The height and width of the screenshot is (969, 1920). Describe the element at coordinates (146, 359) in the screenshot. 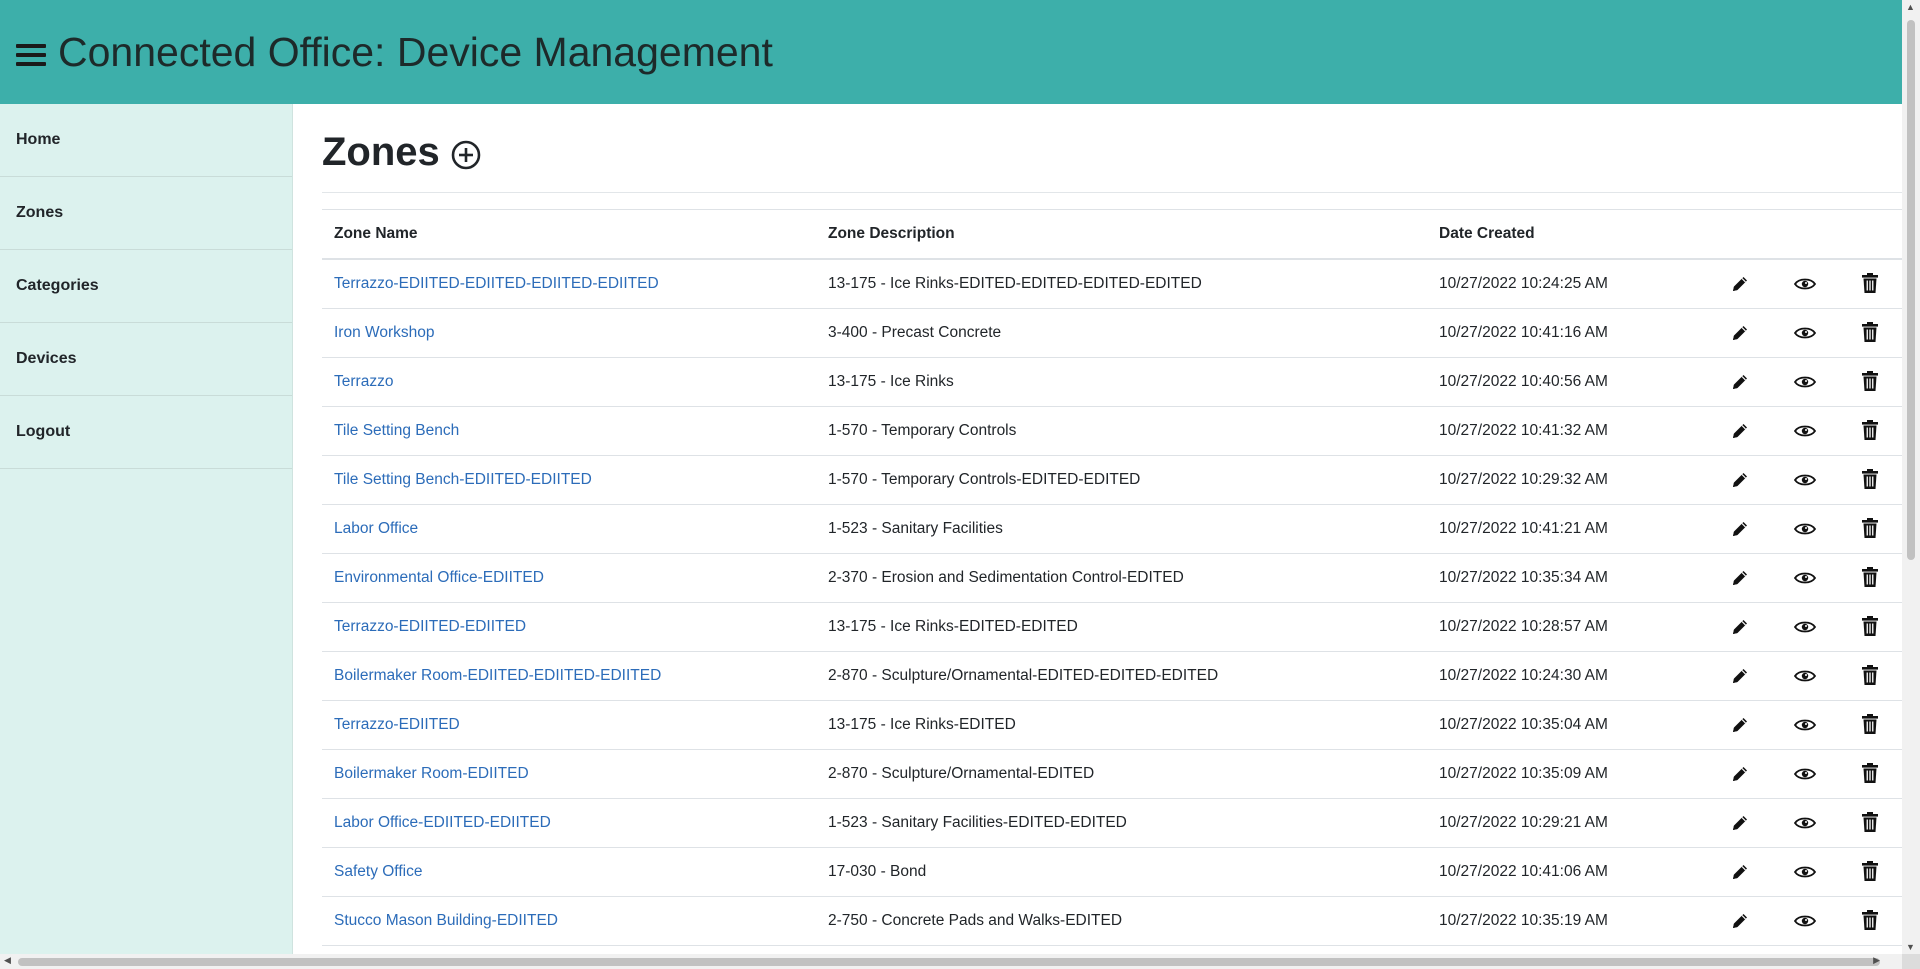

I see `sidebar-item-devices: Devices` at that location.